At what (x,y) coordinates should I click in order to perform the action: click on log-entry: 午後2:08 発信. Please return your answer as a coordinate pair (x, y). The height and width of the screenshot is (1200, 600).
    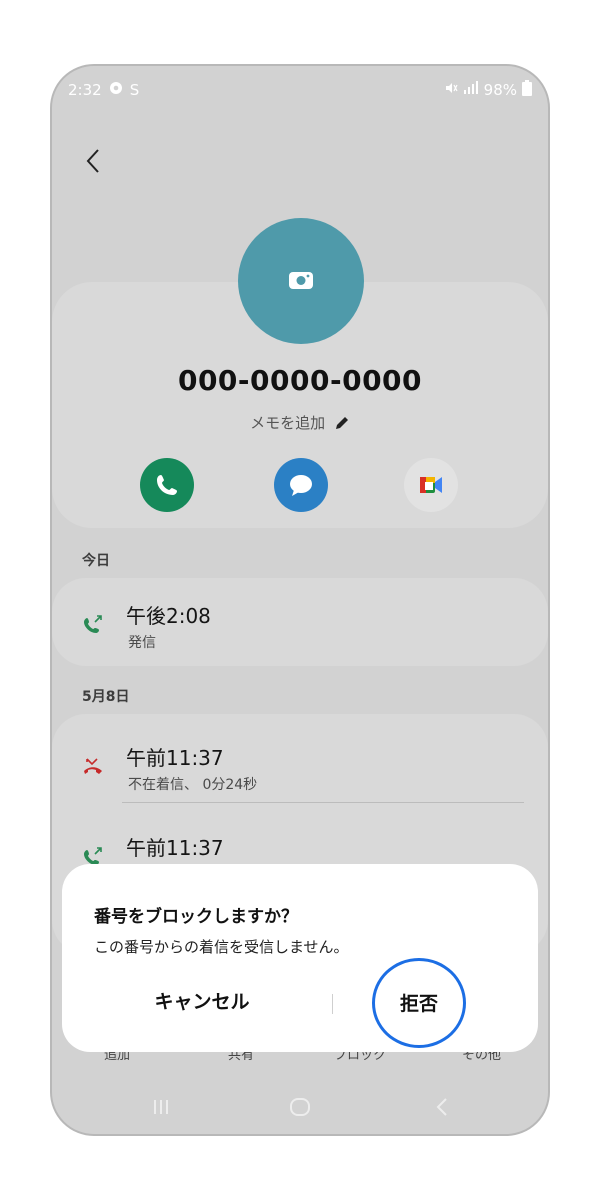
    Looking at the image, I should click on (300, 621).